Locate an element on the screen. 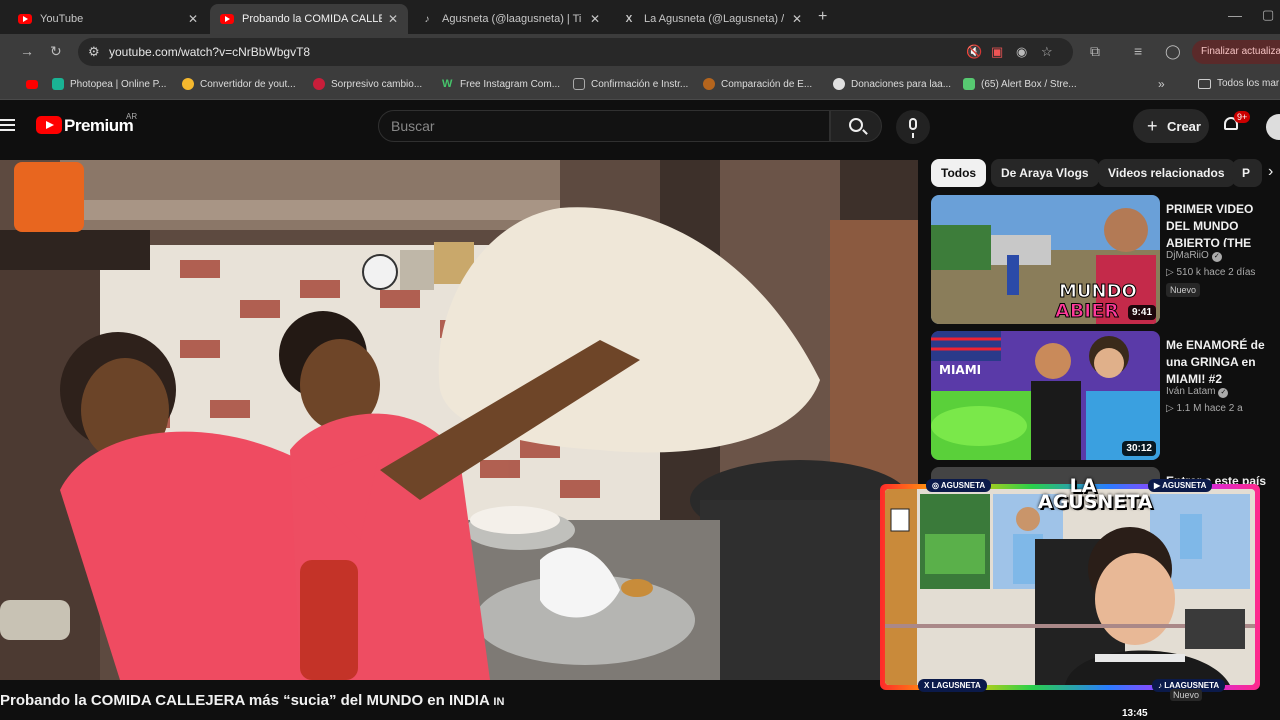  tab-title: YouTube is located at coordinates (62, 19).